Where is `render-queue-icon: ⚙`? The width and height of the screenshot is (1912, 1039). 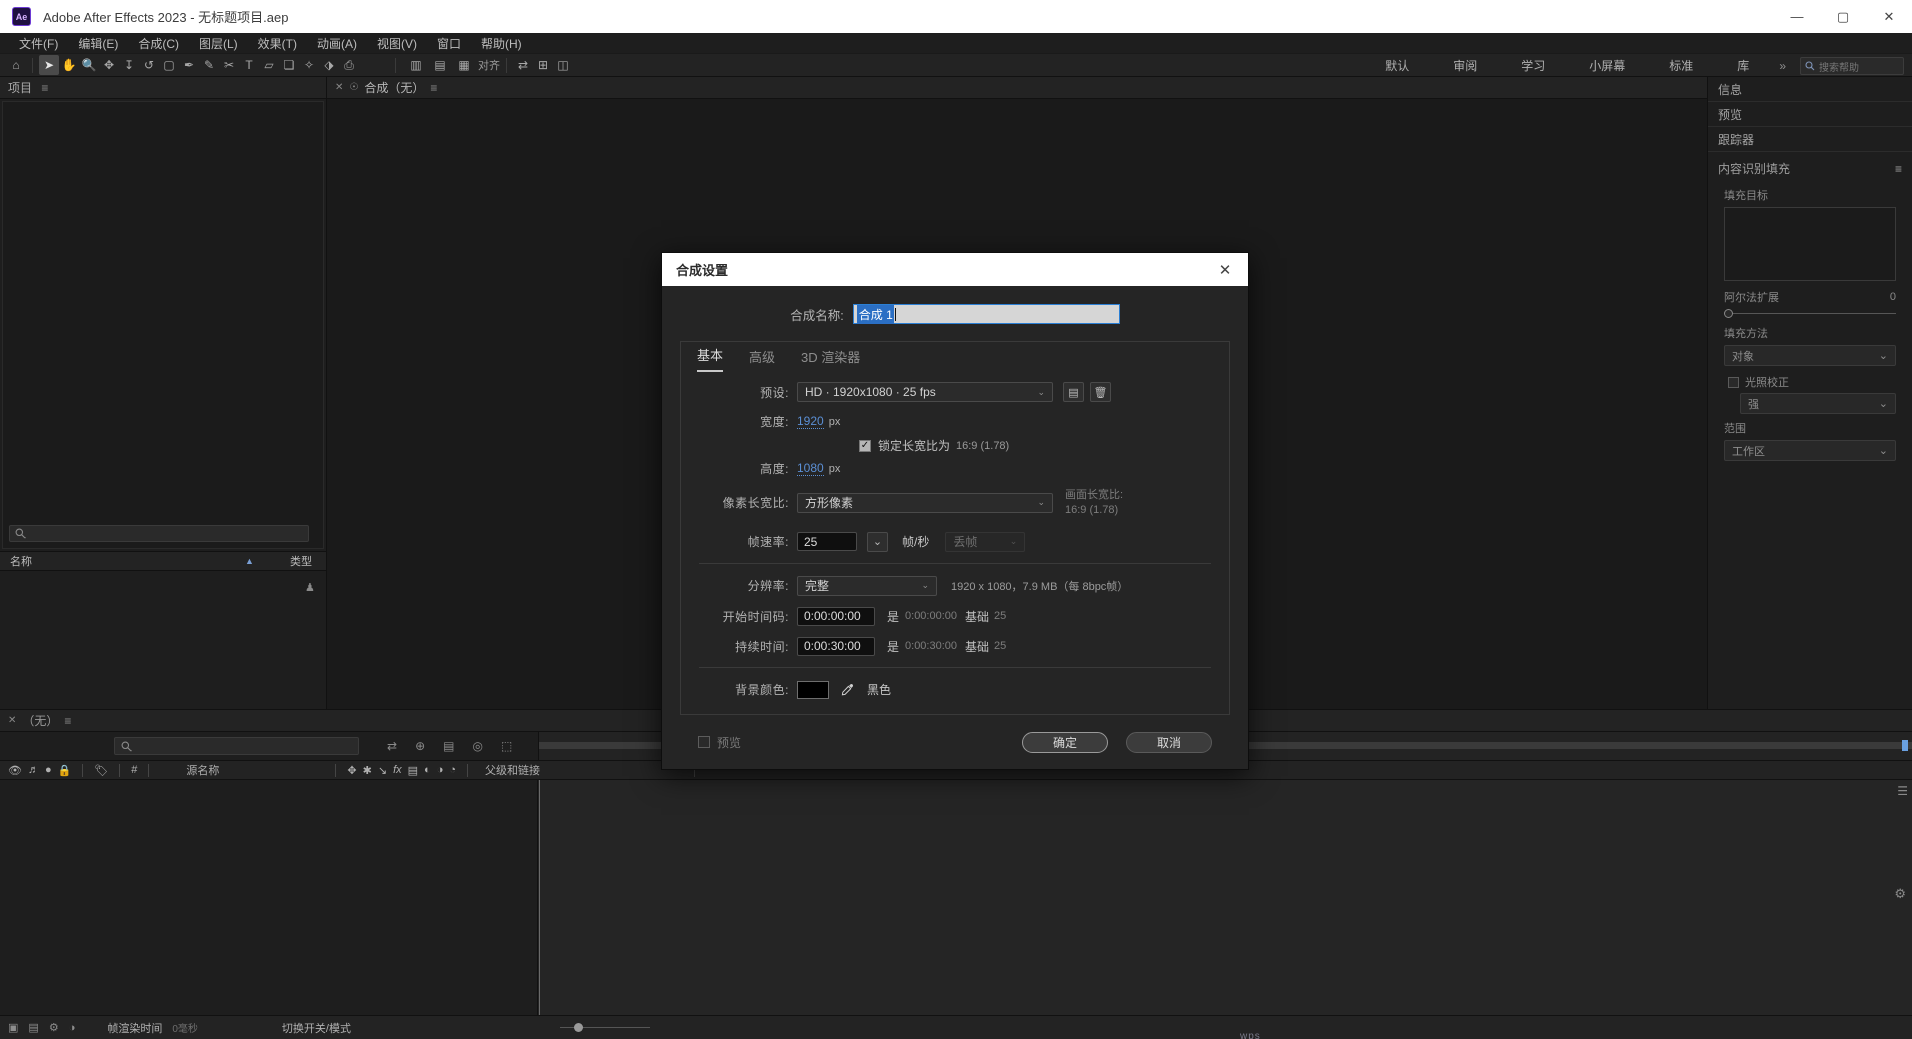
render-queue-icon: ⚙ is located at coordinates (1900, 894).